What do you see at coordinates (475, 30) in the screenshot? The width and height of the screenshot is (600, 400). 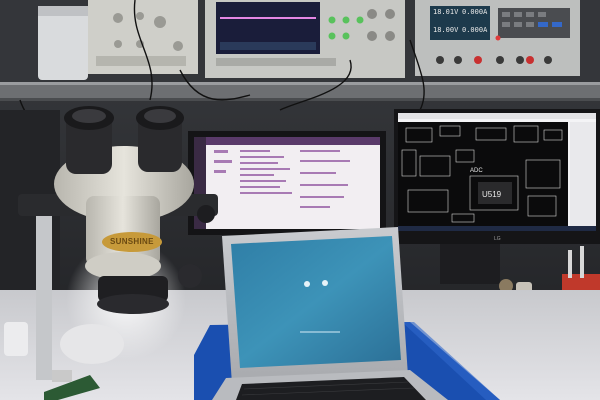 I see `psu-line4: 0.000A` at bounding box center [475, 30].